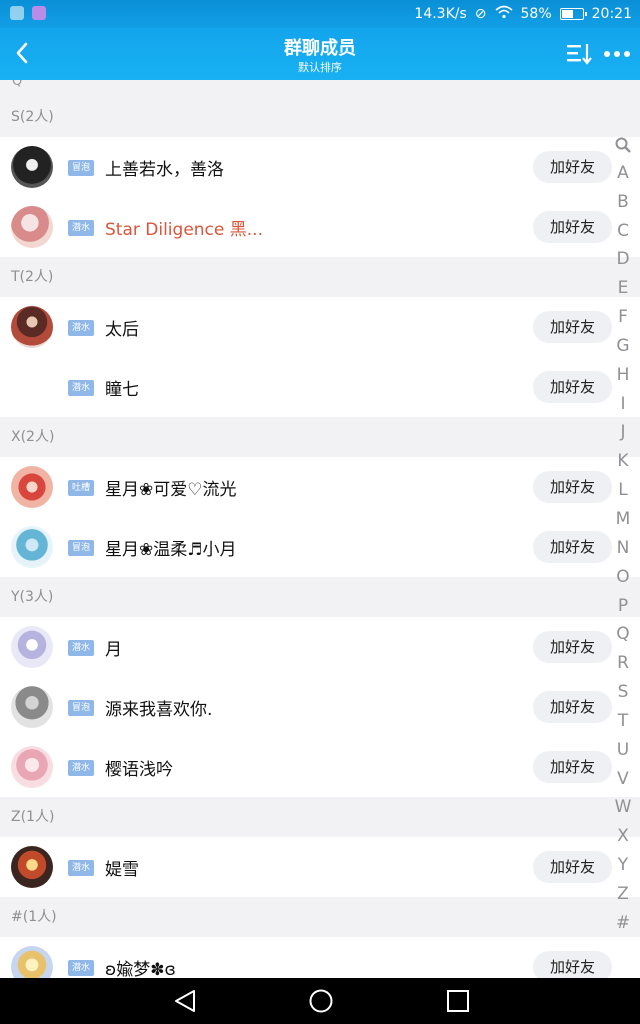  I want to click on more-button, so click(617, 54).